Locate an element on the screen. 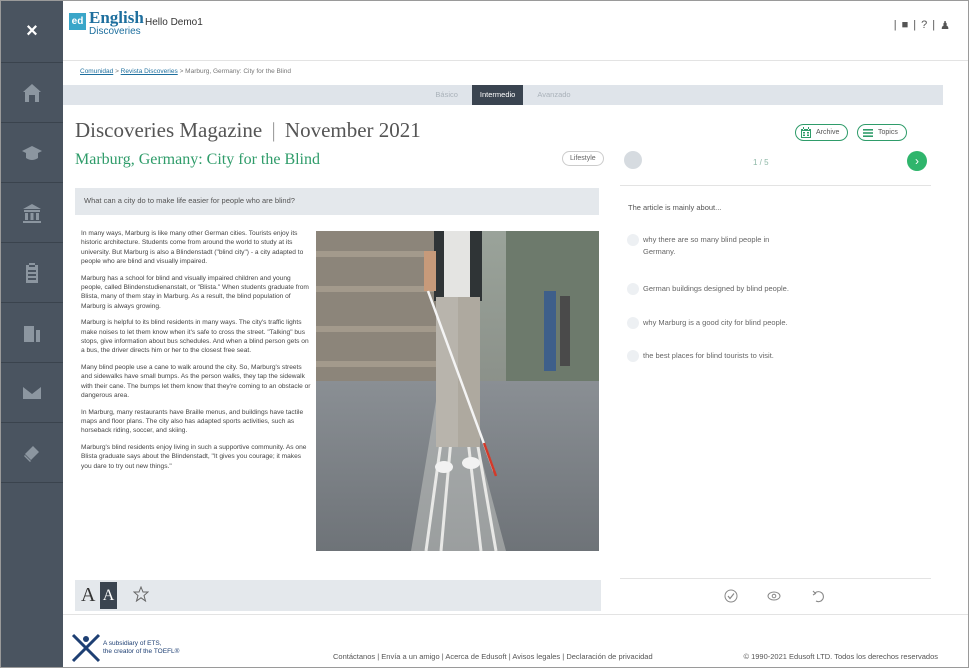 The height and width of the screenshot is (668, 969). footer-link-privacy: Declaración de privacidad is located at coordinates (609, 656).